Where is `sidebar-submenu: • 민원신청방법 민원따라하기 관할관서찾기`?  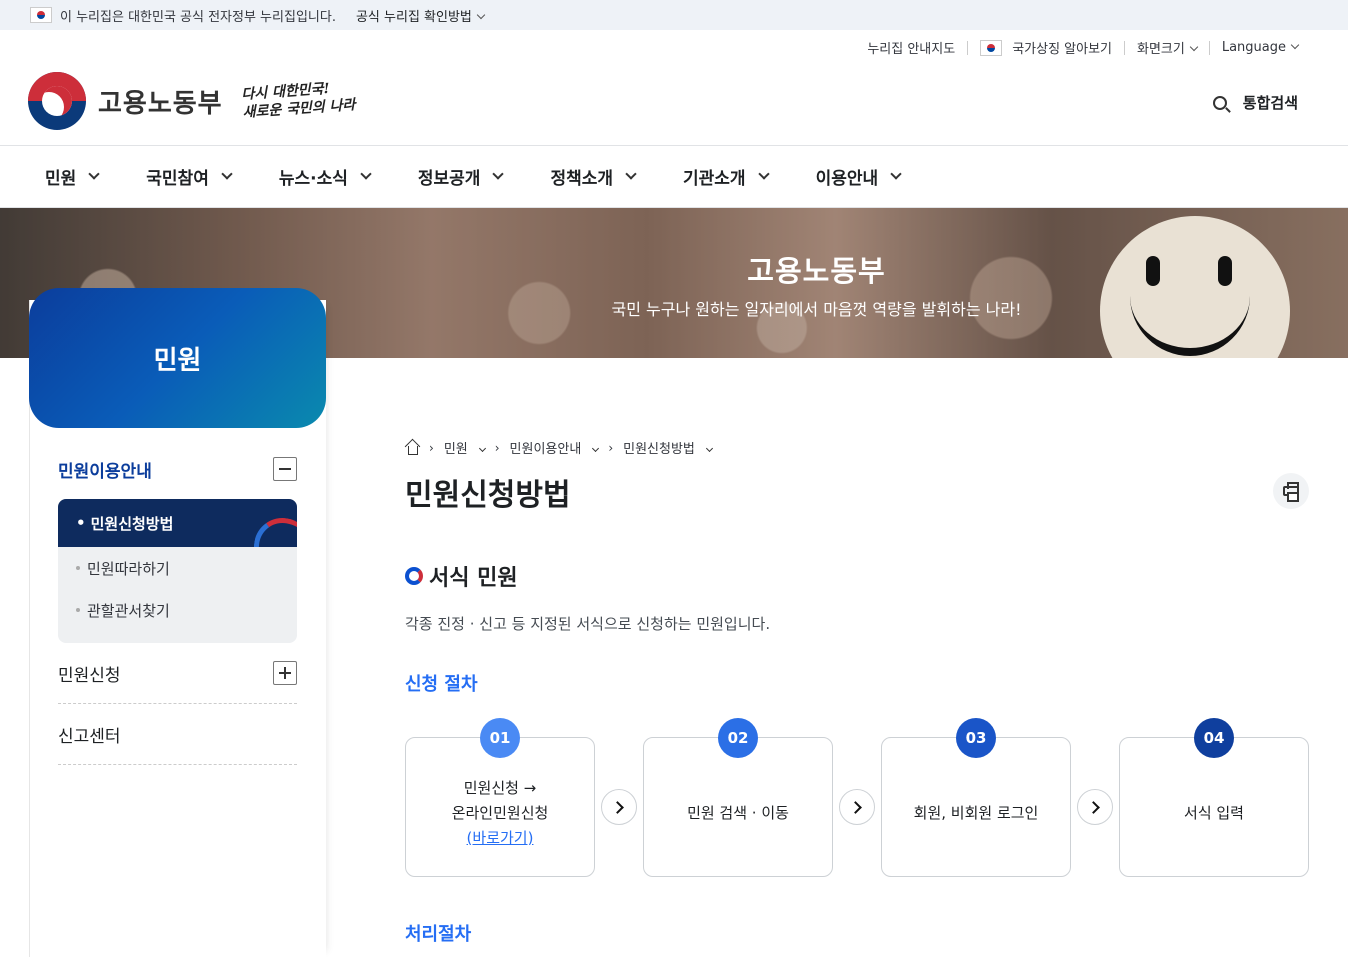
sidebar-submenu: • 민원신청방법 민원따라하기 관할관서찾기 is located at coordinates (177, 571).